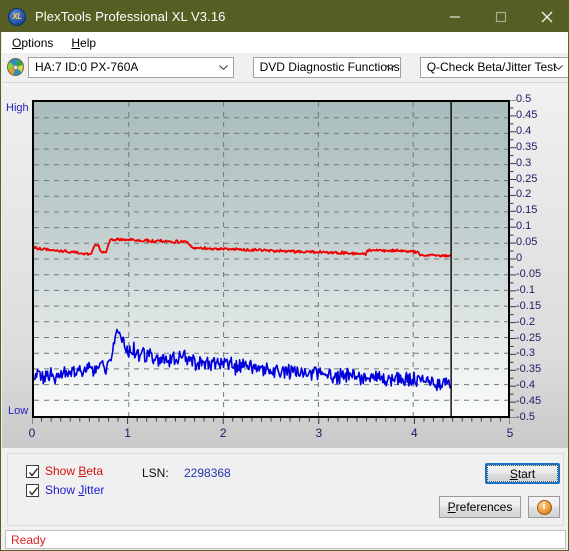  I want to click on maximize-icon, so click(501, 16).